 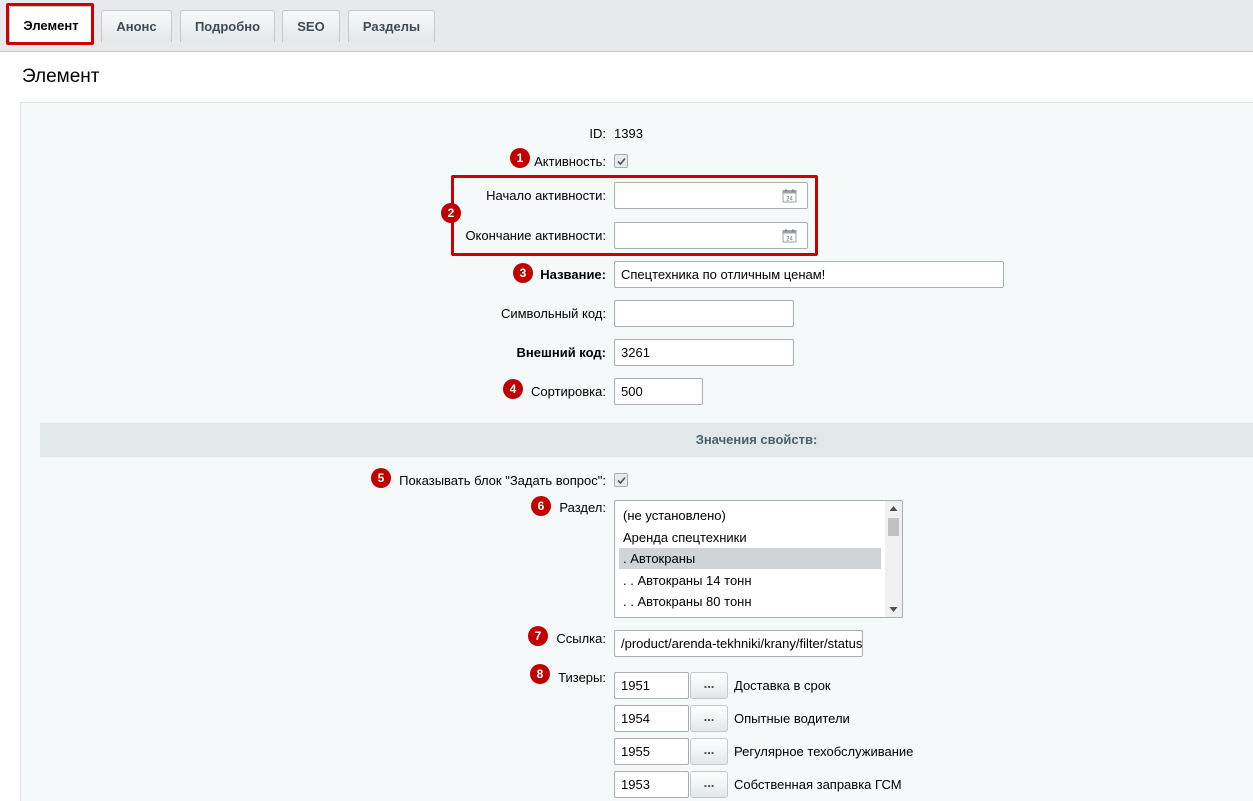 What do you see at coordinates (651, 685) in the screenshot?
I see `teaser-id-input: 1951` at bounding box center [651, 685].